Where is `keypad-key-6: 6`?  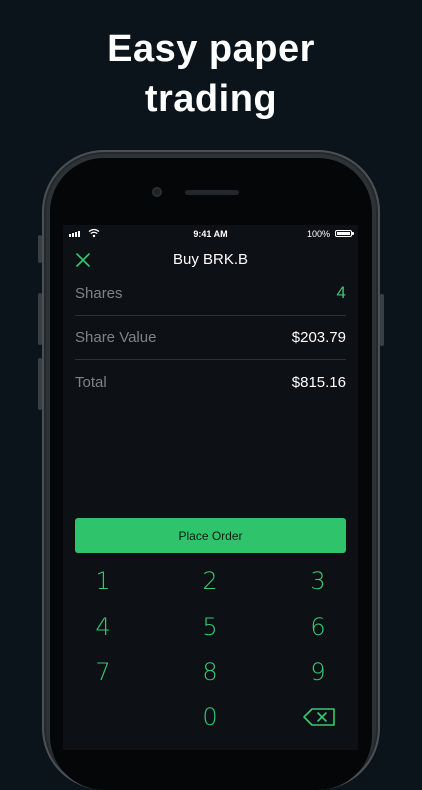 keypad-key-6: 6 is located at coordinates (318, 627).